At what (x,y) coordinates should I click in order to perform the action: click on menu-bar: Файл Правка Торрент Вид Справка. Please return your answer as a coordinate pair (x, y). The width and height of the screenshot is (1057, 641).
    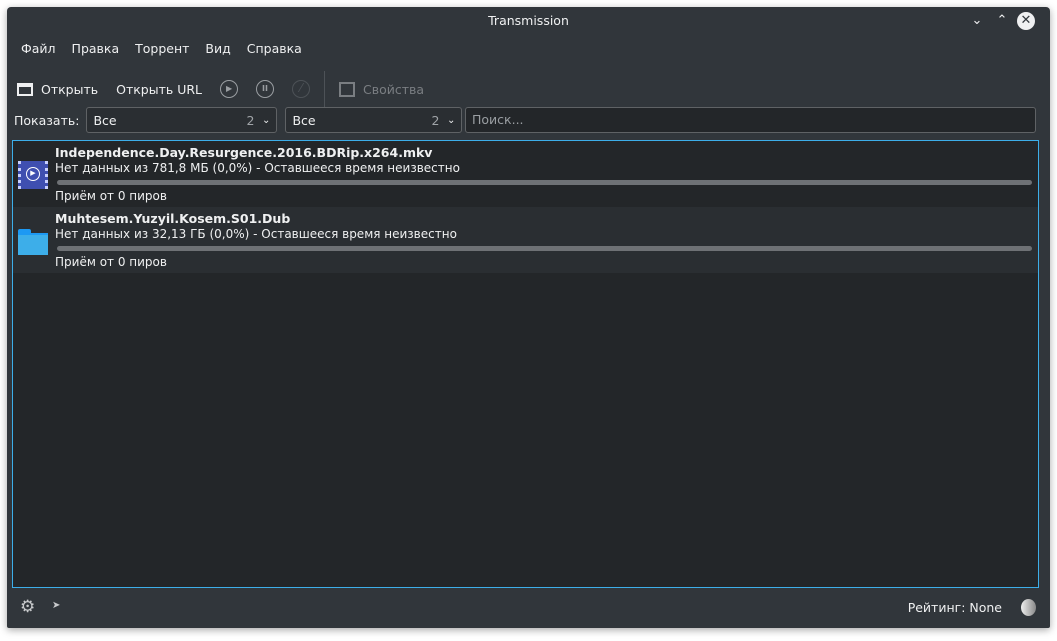
    Looking at the image, I should click on (161, 48).